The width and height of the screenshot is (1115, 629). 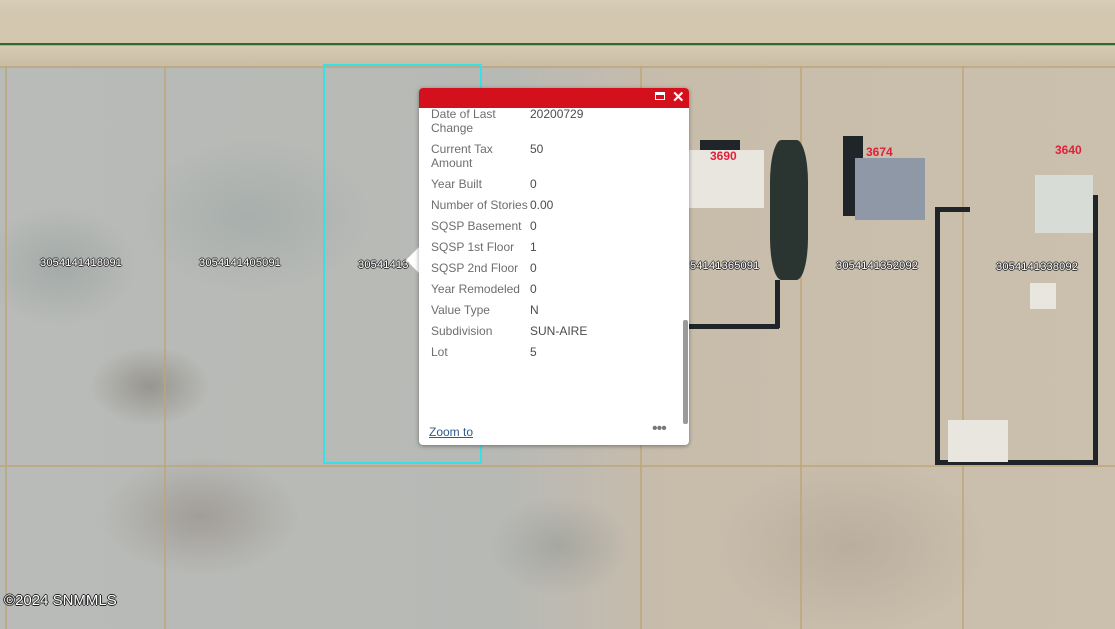 I want to click on field-label: Year Built, so click(x=456, y=184).